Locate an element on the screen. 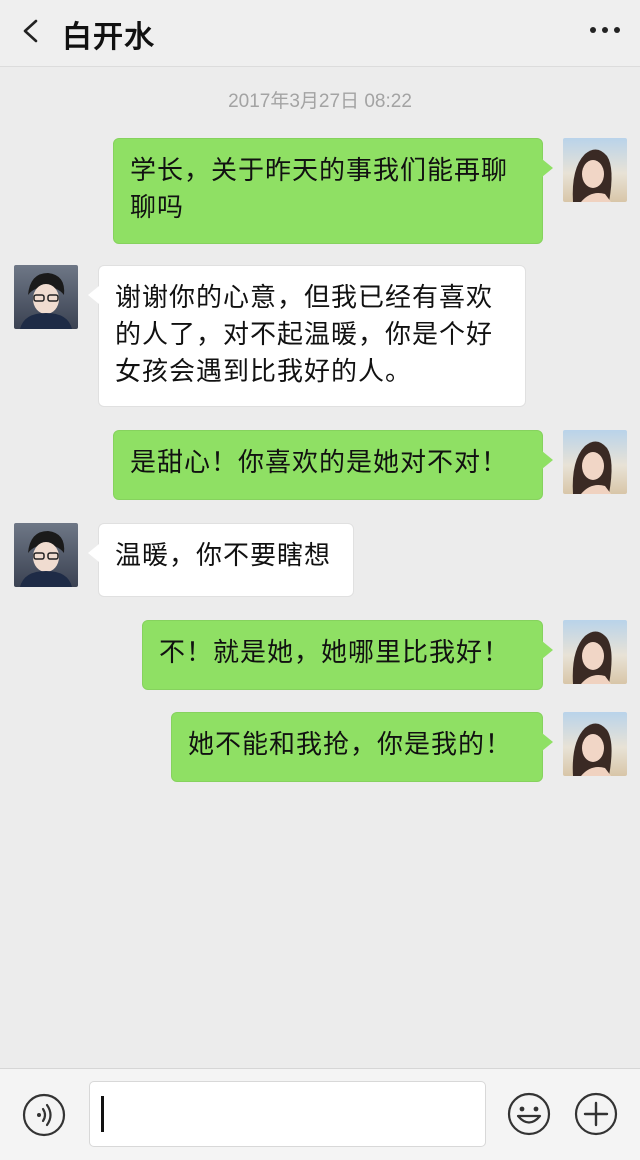 The height and width of the screenshot is (1160, 640). chat-input-bar is located at coordinates (320, 1114).